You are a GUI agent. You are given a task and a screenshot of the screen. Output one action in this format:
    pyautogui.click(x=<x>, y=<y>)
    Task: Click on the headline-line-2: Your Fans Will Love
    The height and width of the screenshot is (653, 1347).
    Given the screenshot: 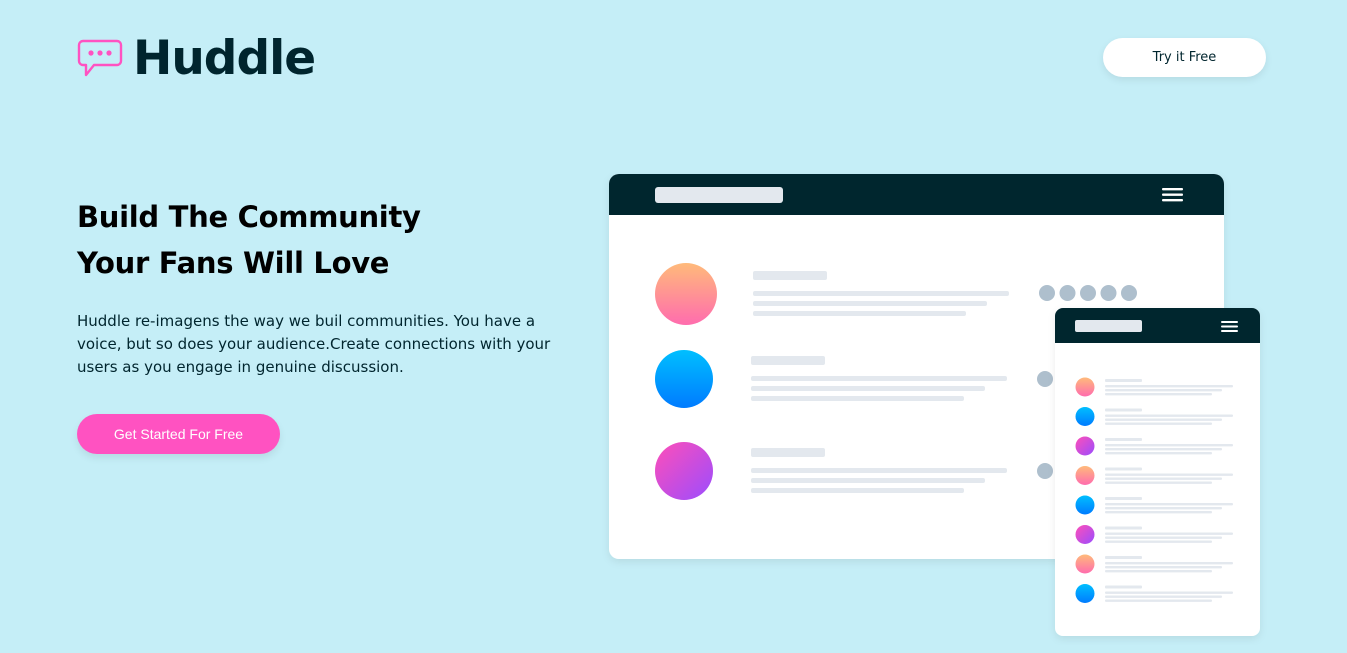 What is the action you would take?
    pyautogui.click(x=233, y=263)
    